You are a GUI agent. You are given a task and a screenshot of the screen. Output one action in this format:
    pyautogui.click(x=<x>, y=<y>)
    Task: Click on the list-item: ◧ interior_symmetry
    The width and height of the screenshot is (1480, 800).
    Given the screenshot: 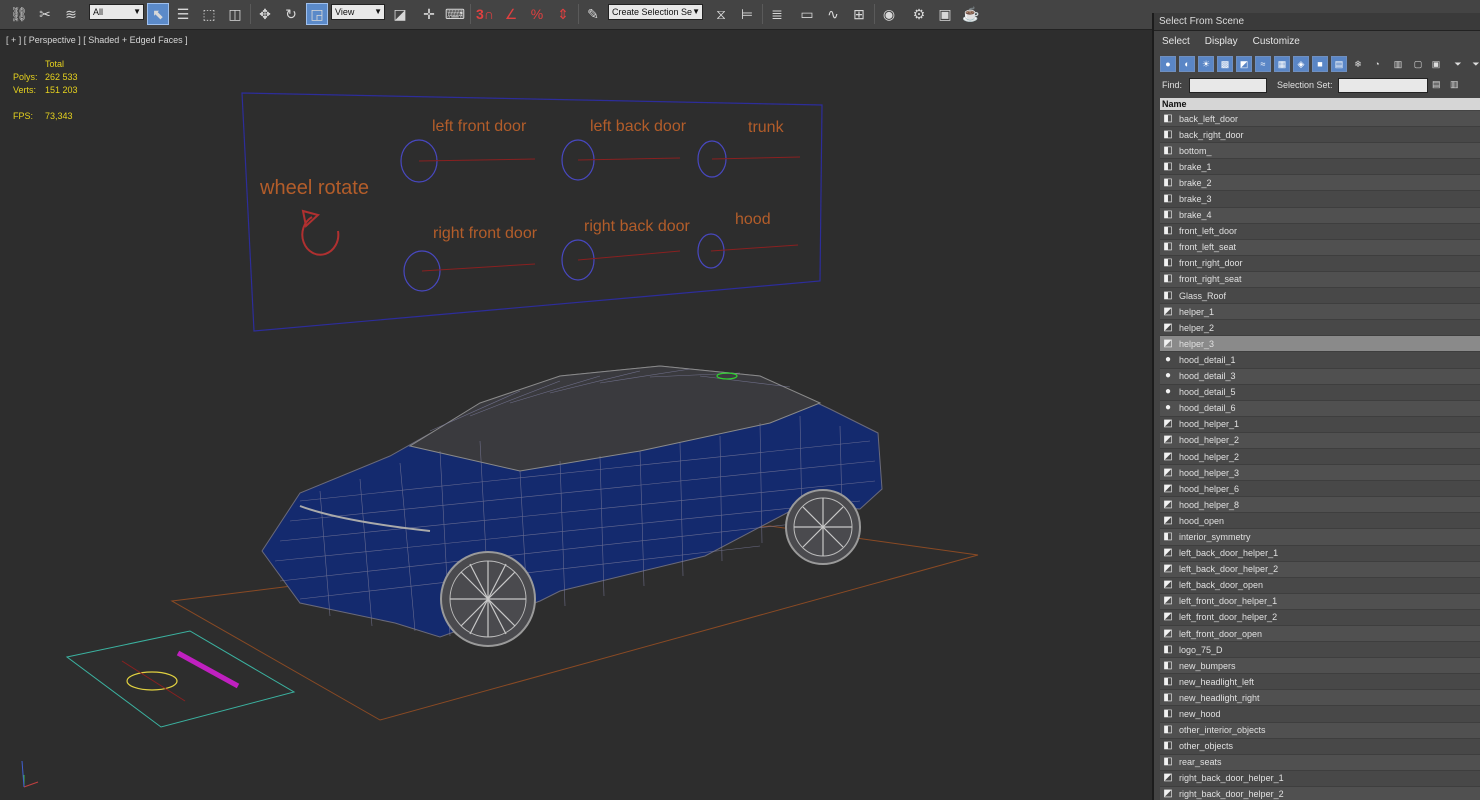 What is the action you would take?
    pyautogui.click(x=1320, y=537)
    